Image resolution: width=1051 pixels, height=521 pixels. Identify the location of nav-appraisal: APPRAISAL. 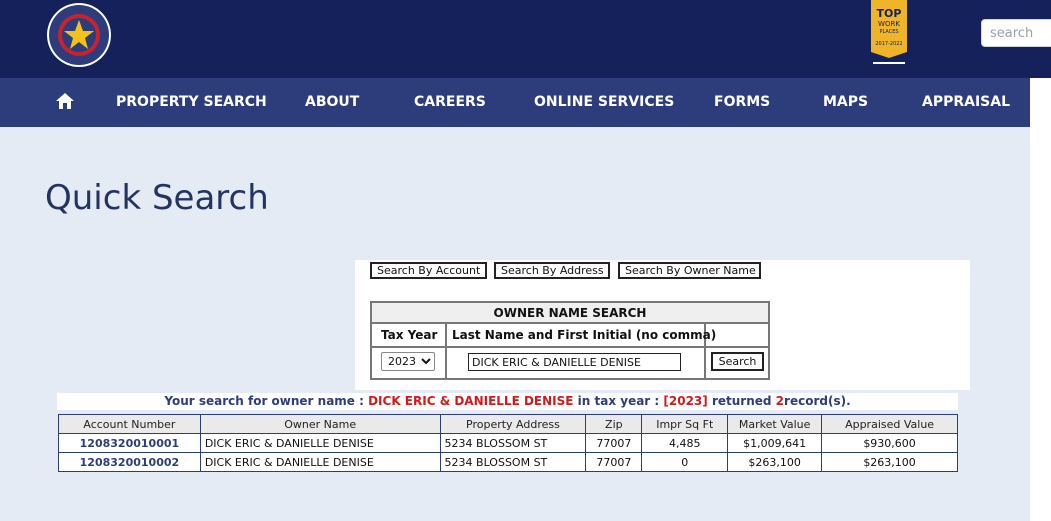
(966, 102).